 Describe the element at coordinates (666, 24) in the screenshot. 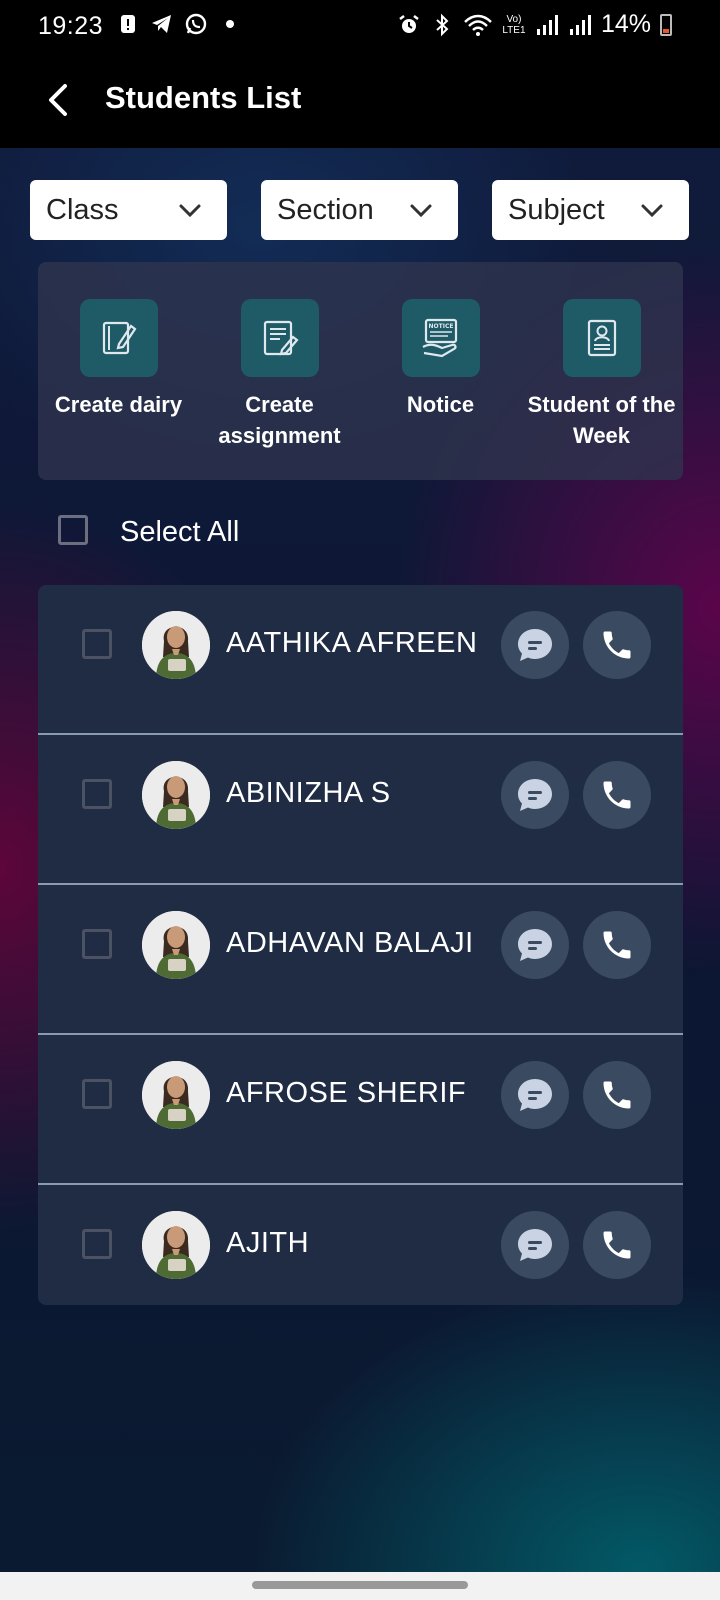

I see `battery-icon` at that location.